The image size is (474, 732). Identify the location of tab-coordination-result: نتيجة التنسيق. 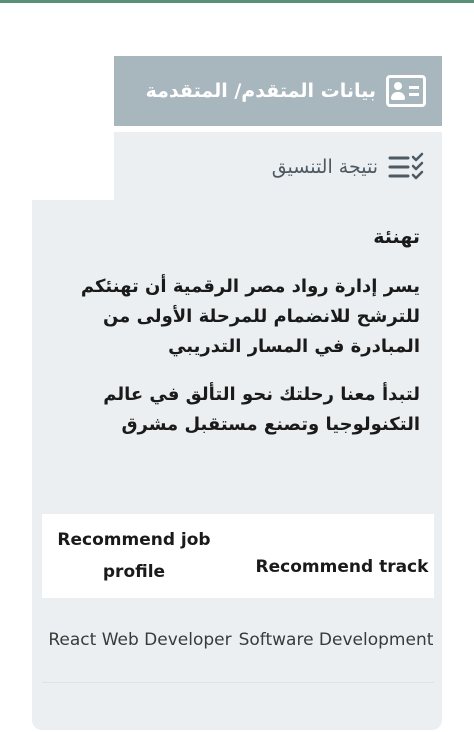
(278, 167).